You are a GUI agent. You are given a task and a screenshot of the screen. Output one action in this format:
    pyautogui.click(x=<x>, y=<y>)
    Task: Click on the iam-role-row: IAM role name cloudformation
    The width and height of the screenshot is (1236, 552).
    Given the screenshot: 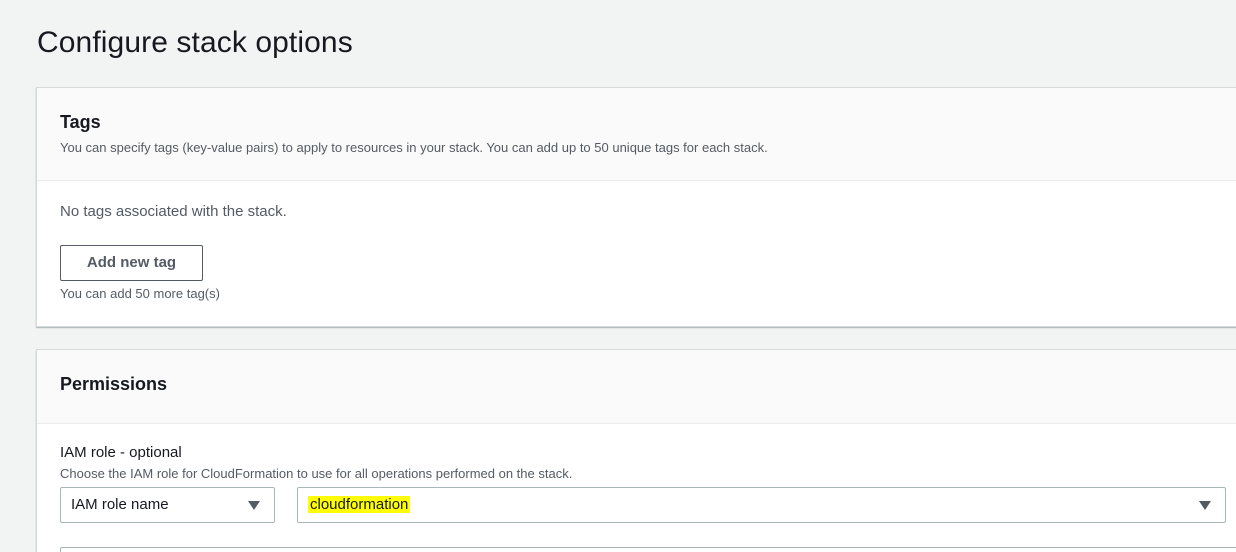 What is the action you would take?
    pyautogui.click(x=648, y=505)
    